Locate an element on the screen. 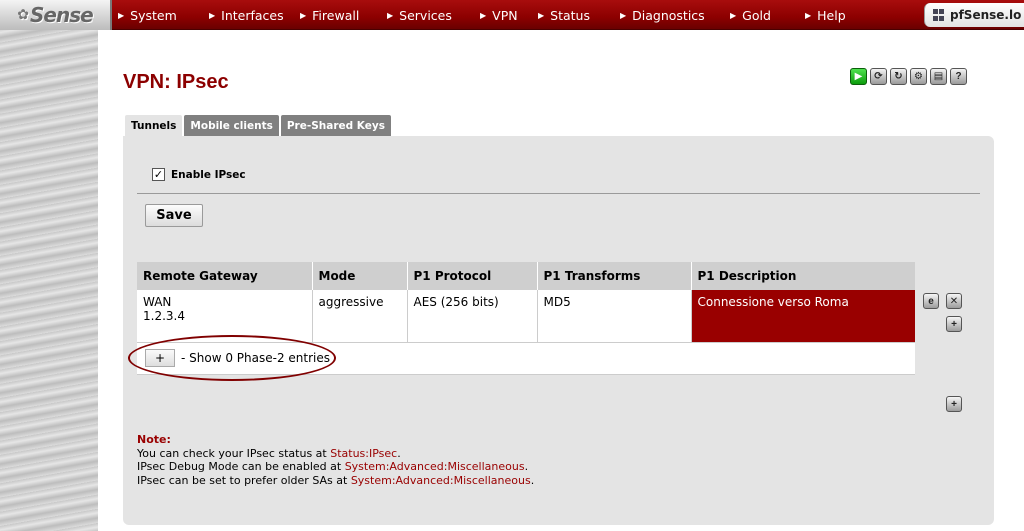 The image size is (1024, 531). advanced-misc-link: System:Advanced:Miscellaneous is located at coordinates (435, 466).